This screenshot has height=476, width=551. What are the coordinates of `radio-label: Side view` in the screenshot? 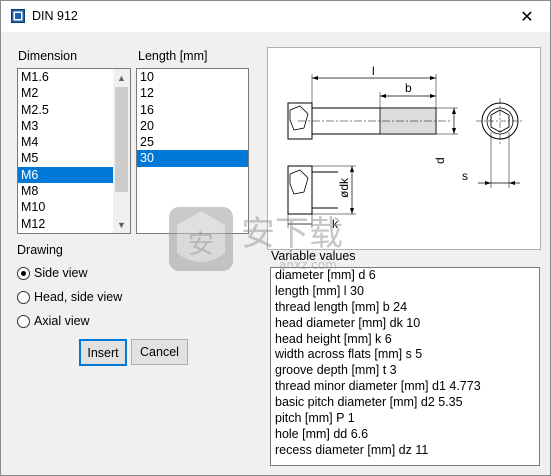 It's located at (61, 273).